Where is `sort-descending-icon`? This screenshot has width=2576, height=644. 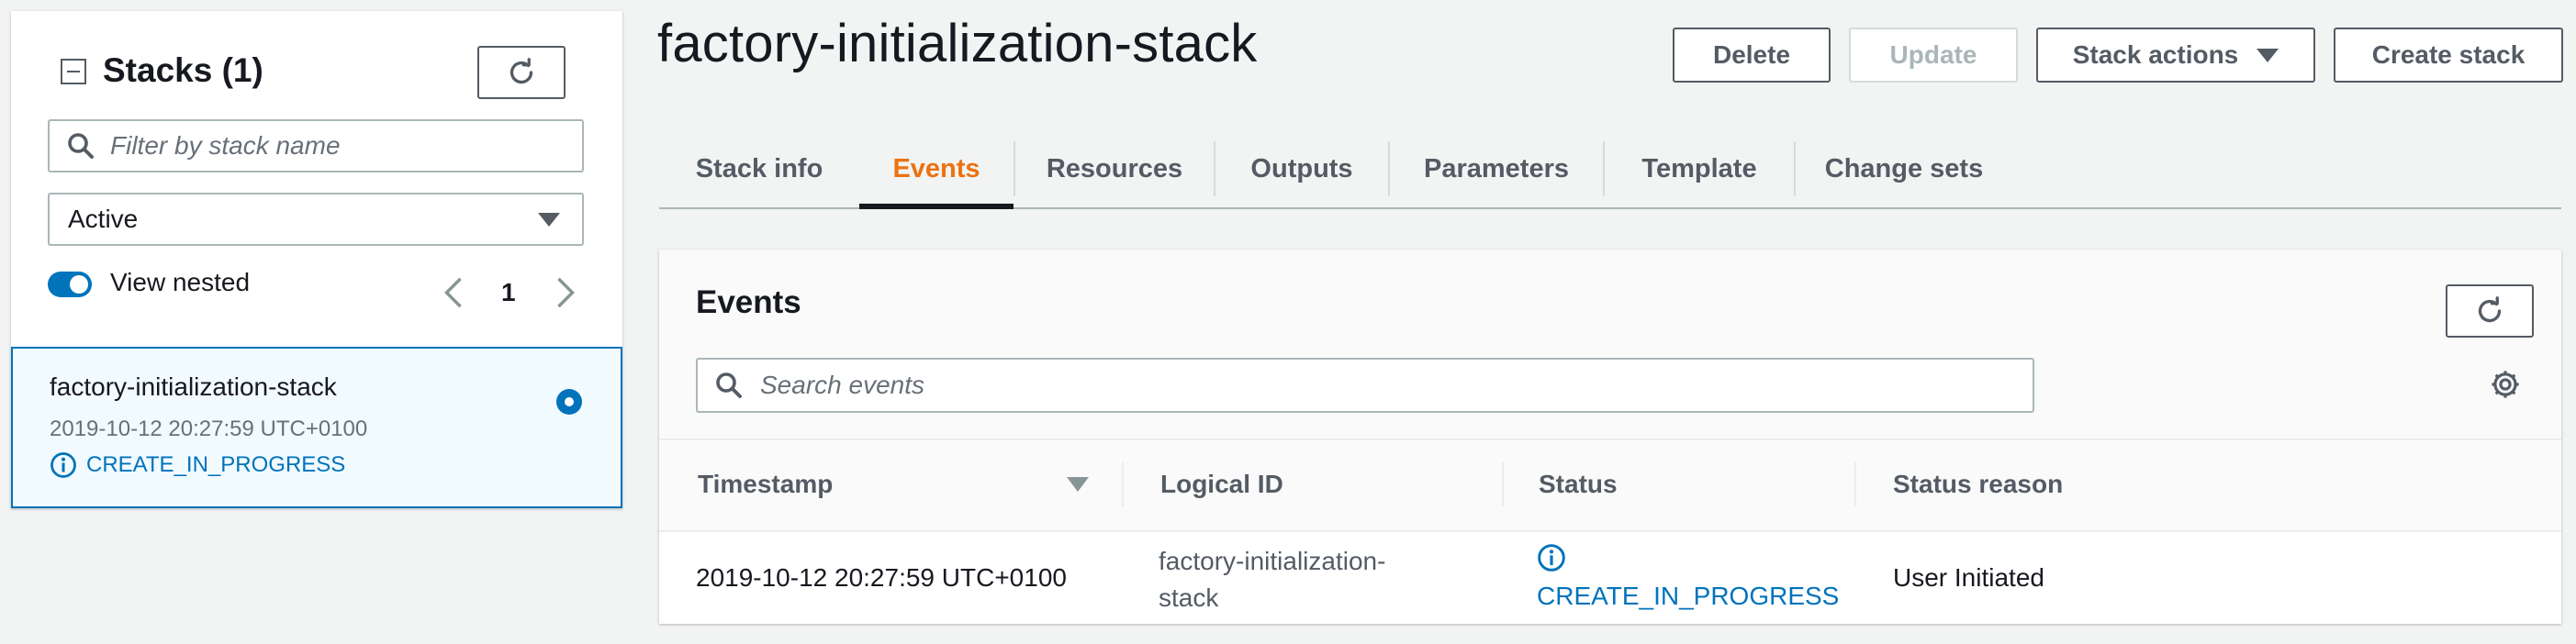 sort-descending-icon is located at coordinates (1078, 484).